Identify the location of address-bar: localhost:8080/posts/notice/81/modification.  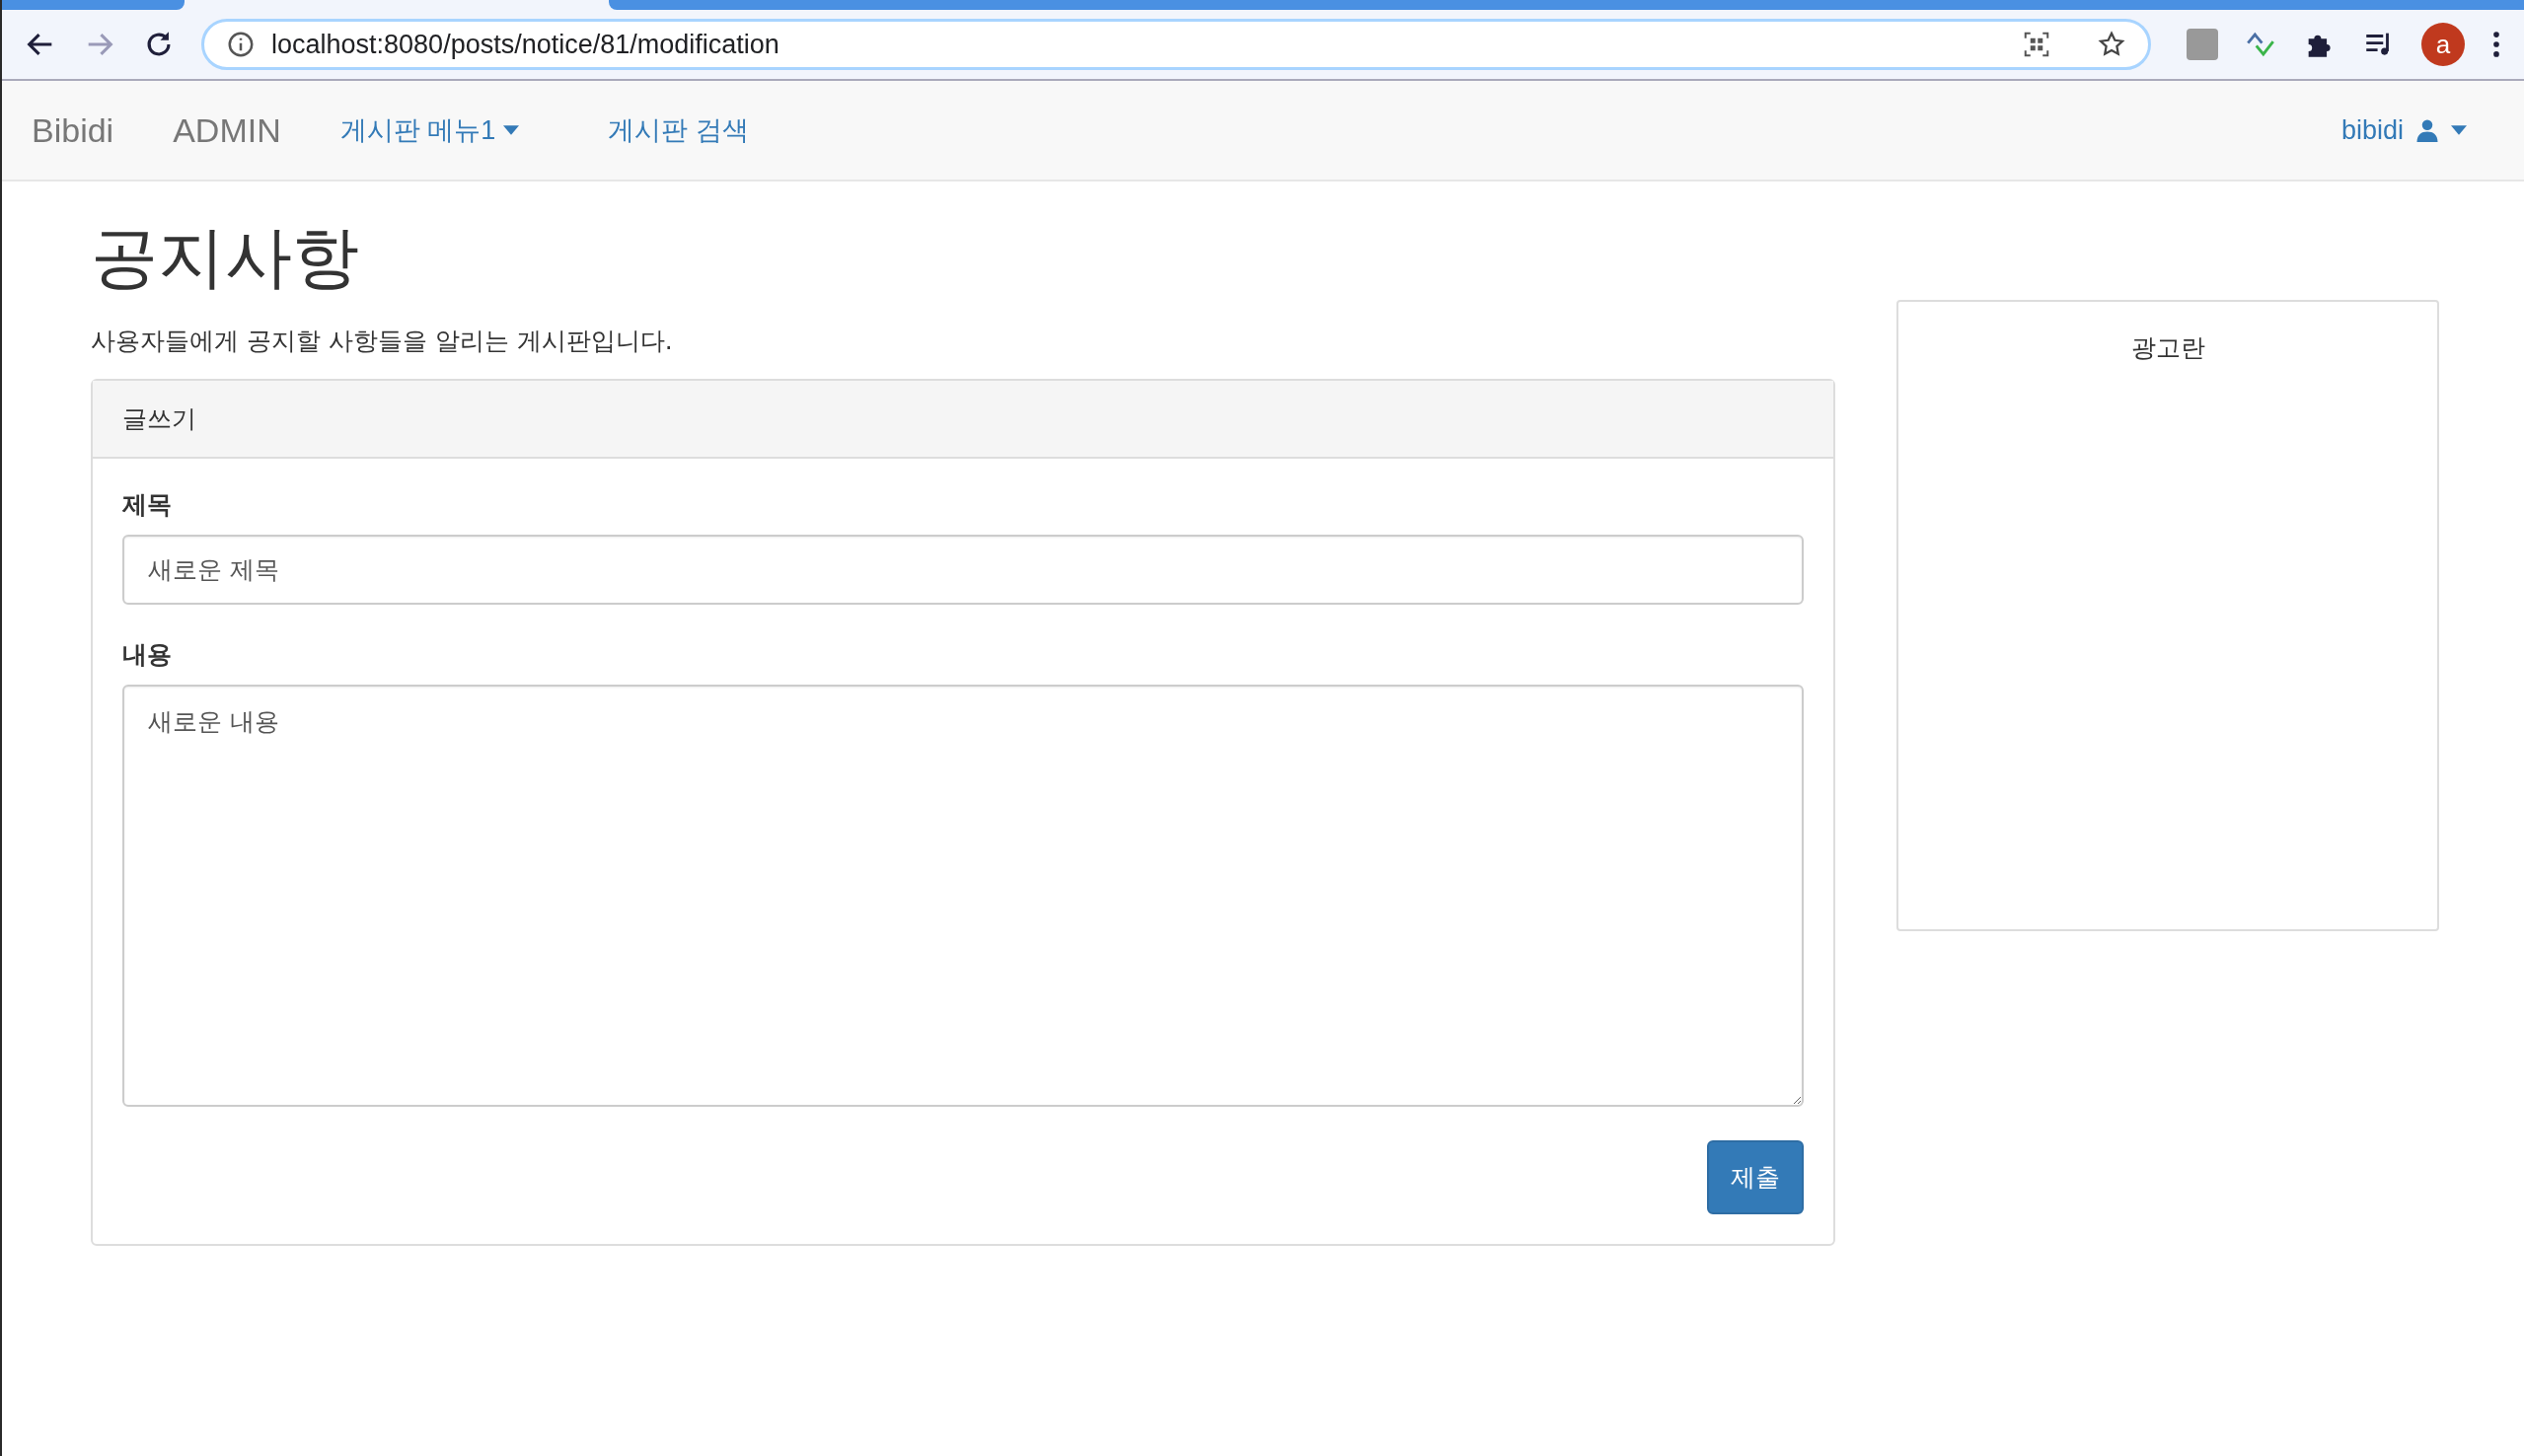
(1176, 44).